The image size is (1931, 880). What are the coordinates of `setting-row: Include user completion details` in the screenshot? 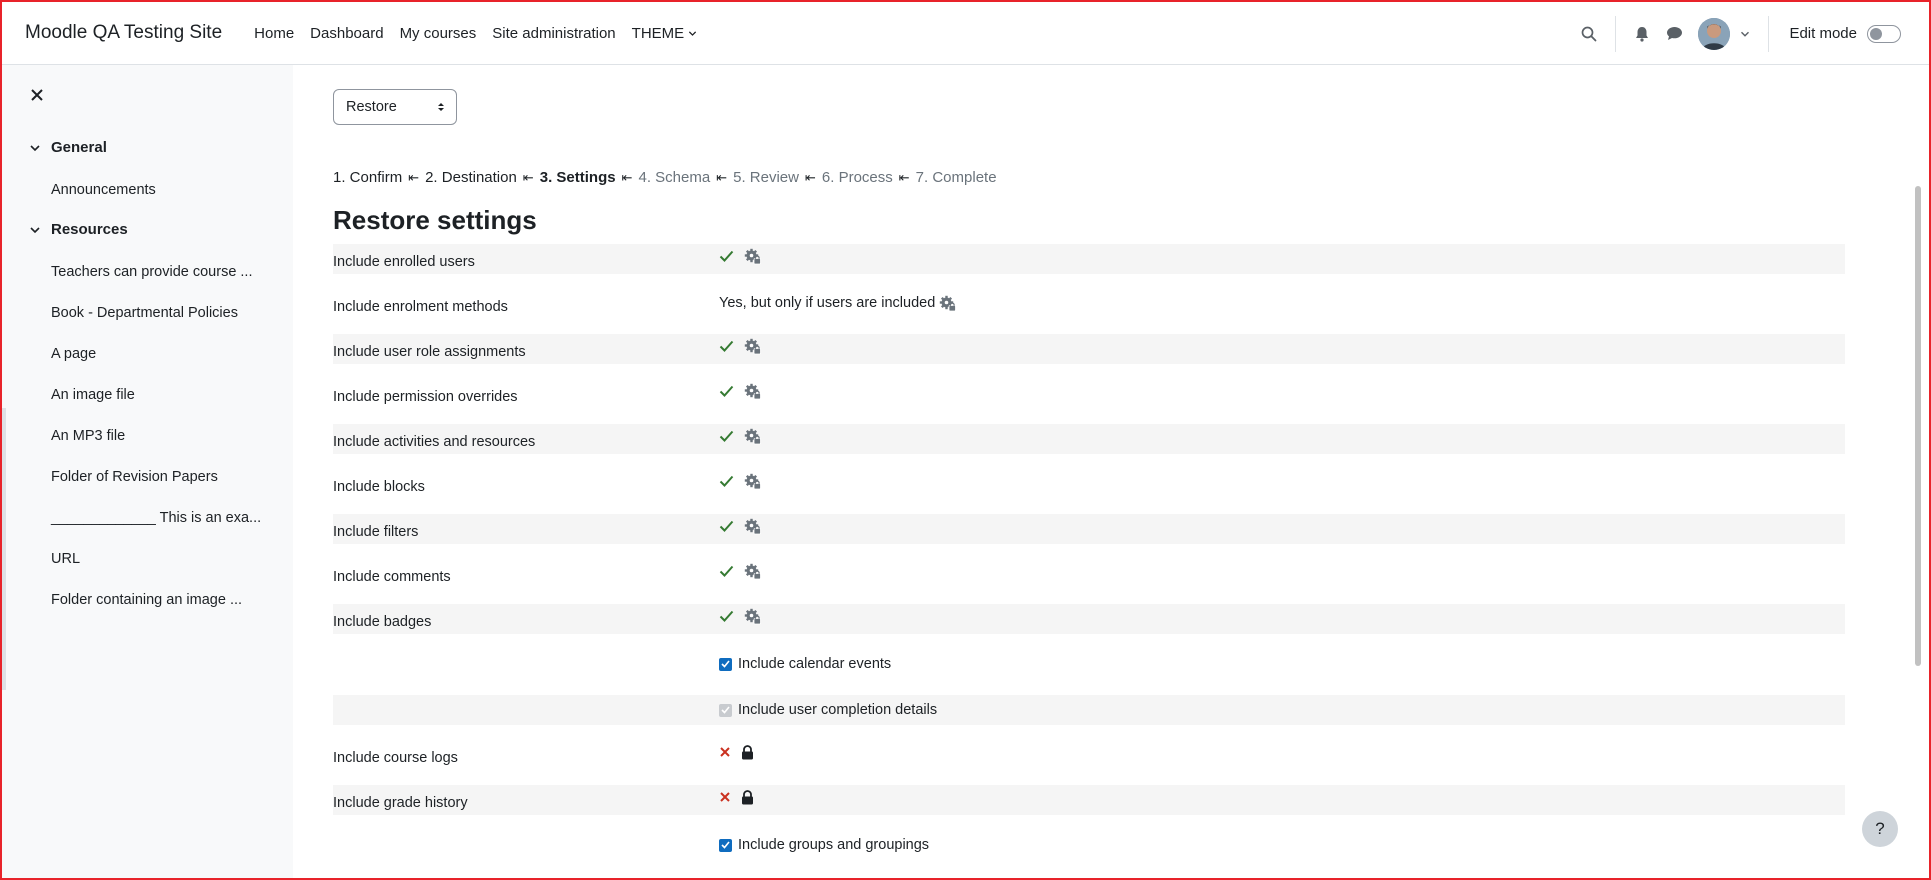 It's located at (1089, 710).